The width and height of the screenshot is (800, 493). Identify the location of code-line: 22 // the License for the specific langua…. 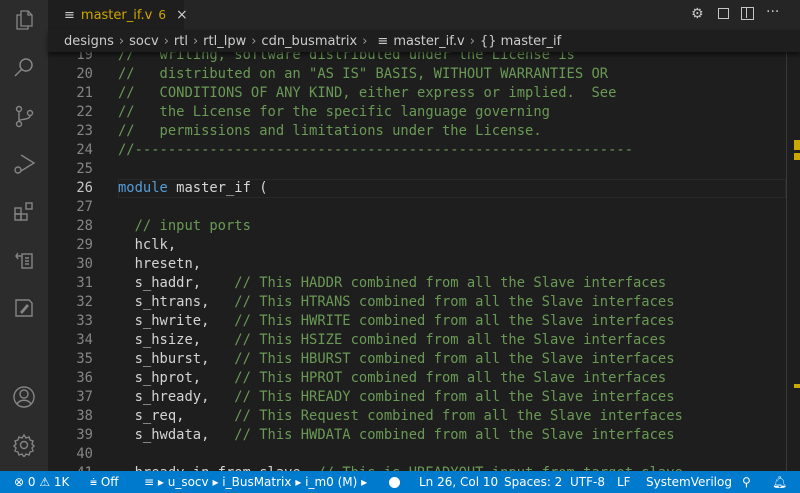
(424, 112).